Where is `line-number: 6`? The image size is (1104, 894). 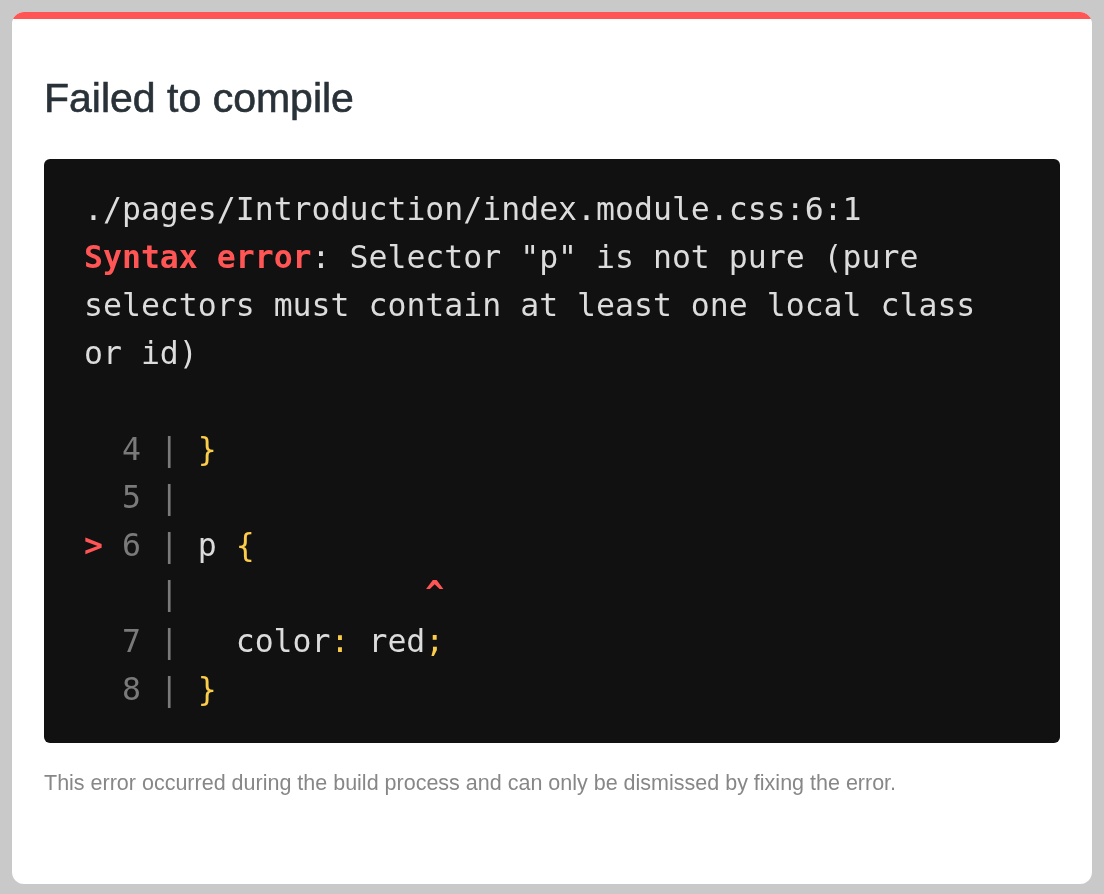 line-number: 6 is located at coordinates (131, 545).